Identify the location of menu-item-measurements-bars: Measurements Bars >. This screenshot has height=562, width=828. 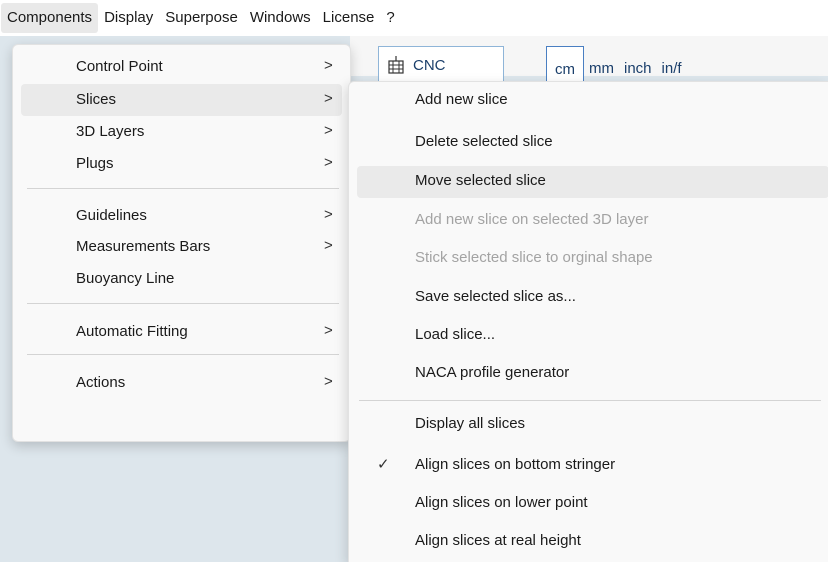
(181, 247).